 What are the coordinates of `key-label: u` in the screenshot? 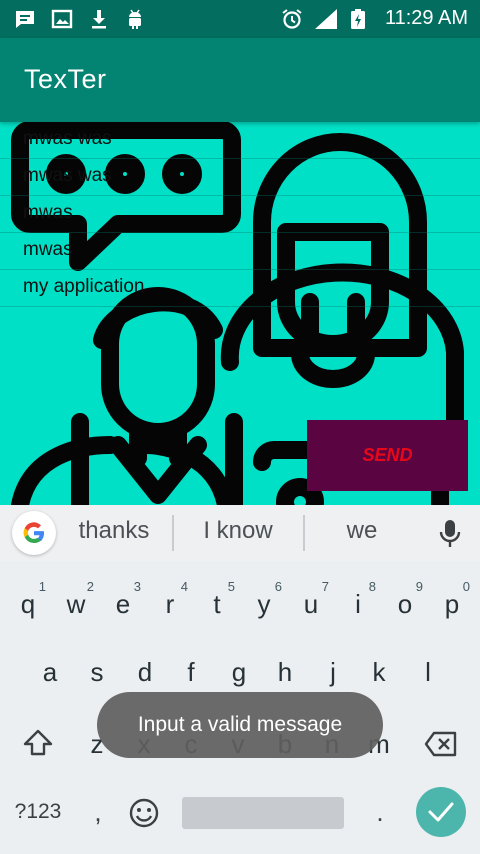 It's located at (311, 604).